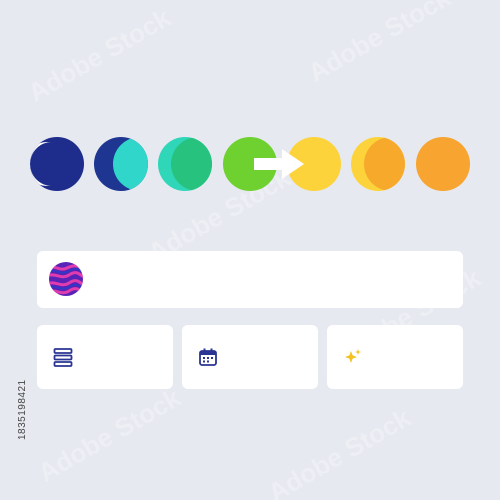  Describe the element at coordinates (280, 164) in the screenshot. I see `arrow-right-icon` at that location.